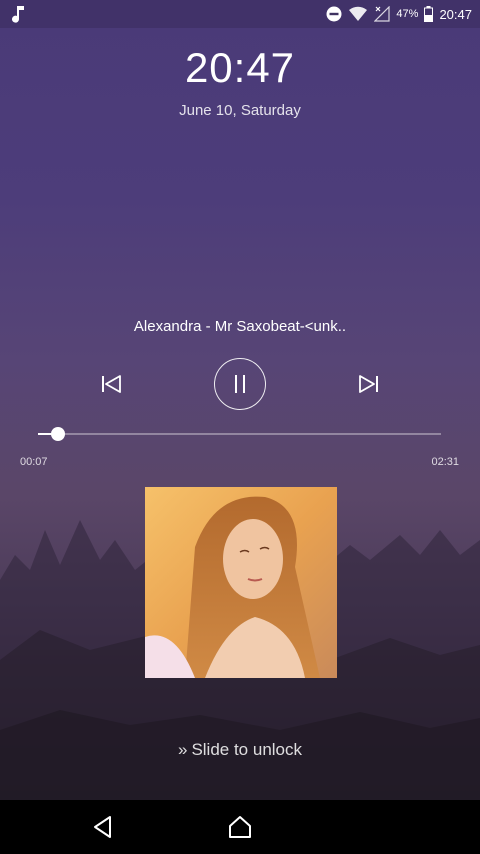 The width and height of the screenshot is (480, 854). I want to click on navigation-bar, so click(240, 827).